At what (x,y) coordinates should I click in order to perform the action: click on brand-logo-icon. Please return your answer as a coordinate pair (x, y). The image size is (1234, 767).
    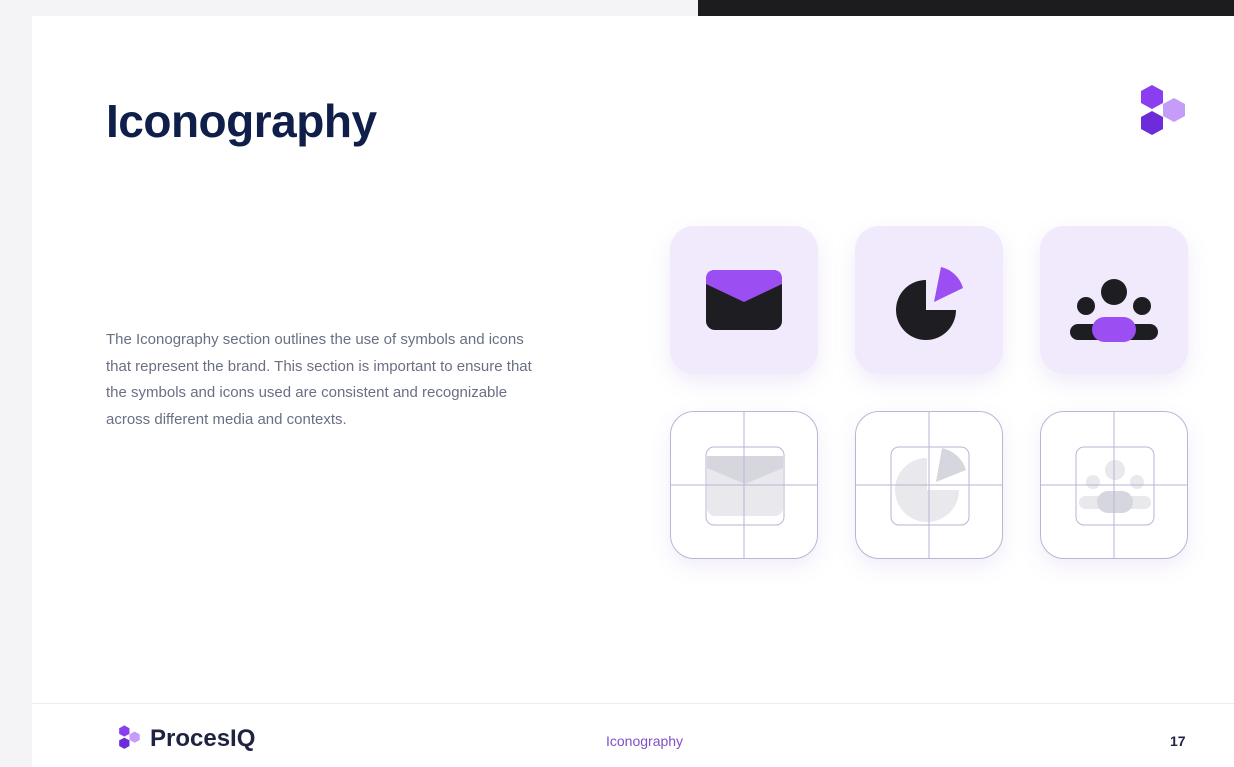
    Looking at the image, I should click on (1162, 116).